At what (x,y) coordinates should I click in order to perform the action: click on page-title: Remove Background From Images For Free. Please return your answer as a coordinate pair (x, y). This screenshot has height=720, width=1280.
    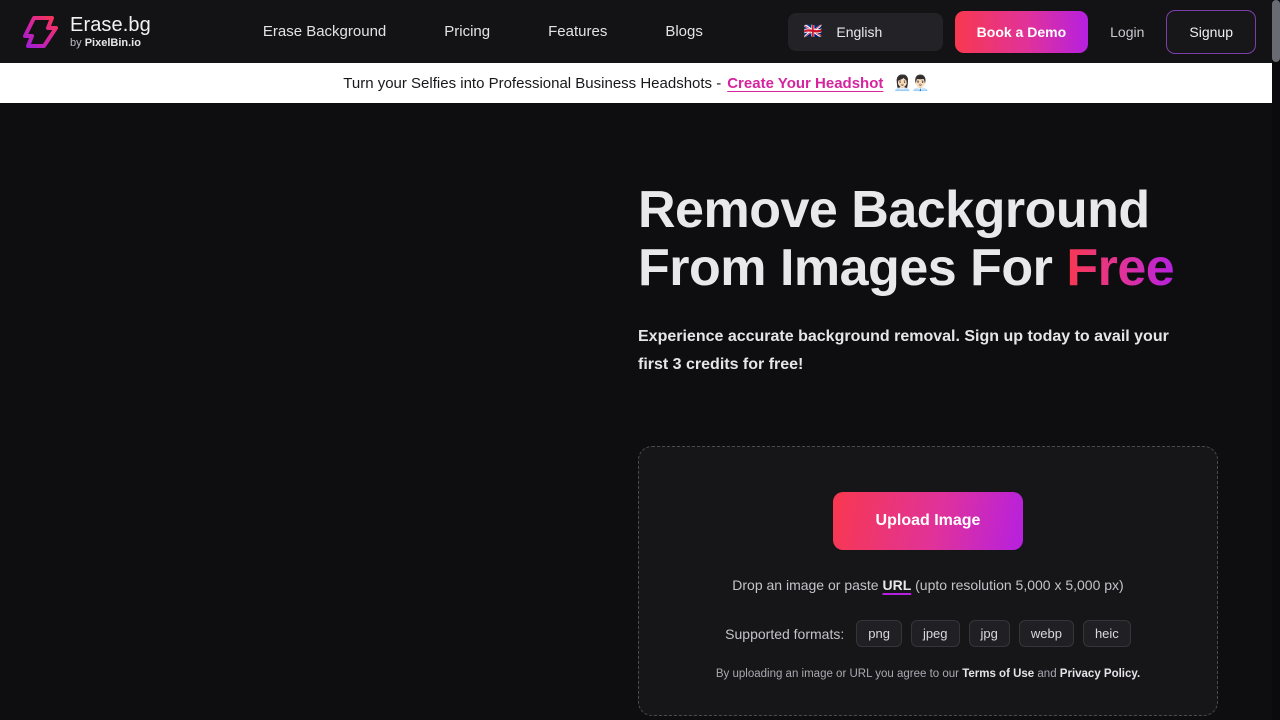
    Looking at the image, I should click on (938, 239).